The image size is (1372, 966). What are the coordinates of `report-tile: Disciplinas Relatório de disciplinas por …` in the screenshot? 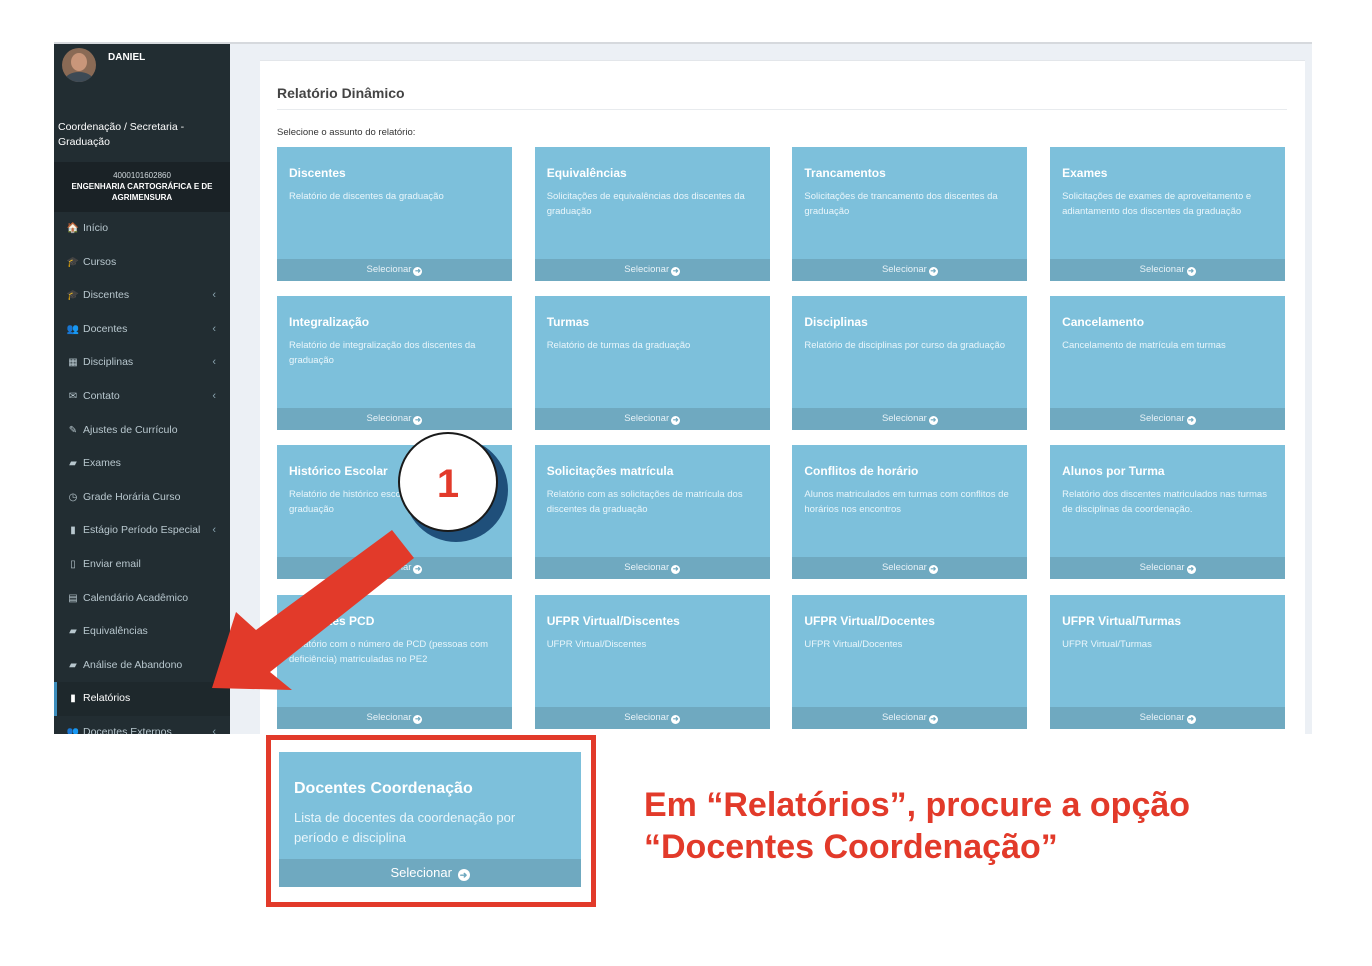 It's located at (910, 363).